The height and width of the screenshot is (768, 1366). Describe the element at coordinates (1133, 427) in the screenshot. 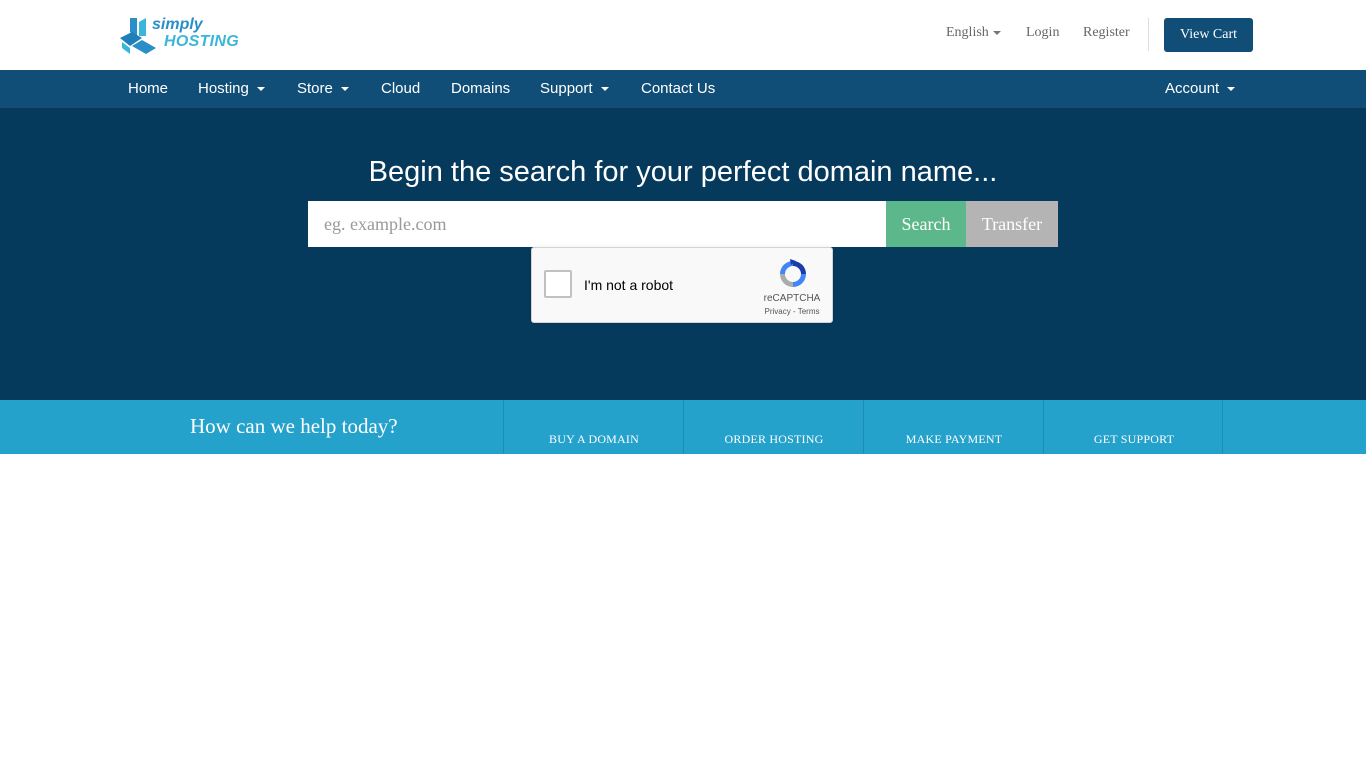

I see `get-support-link: GET SUPPORT` at that location.